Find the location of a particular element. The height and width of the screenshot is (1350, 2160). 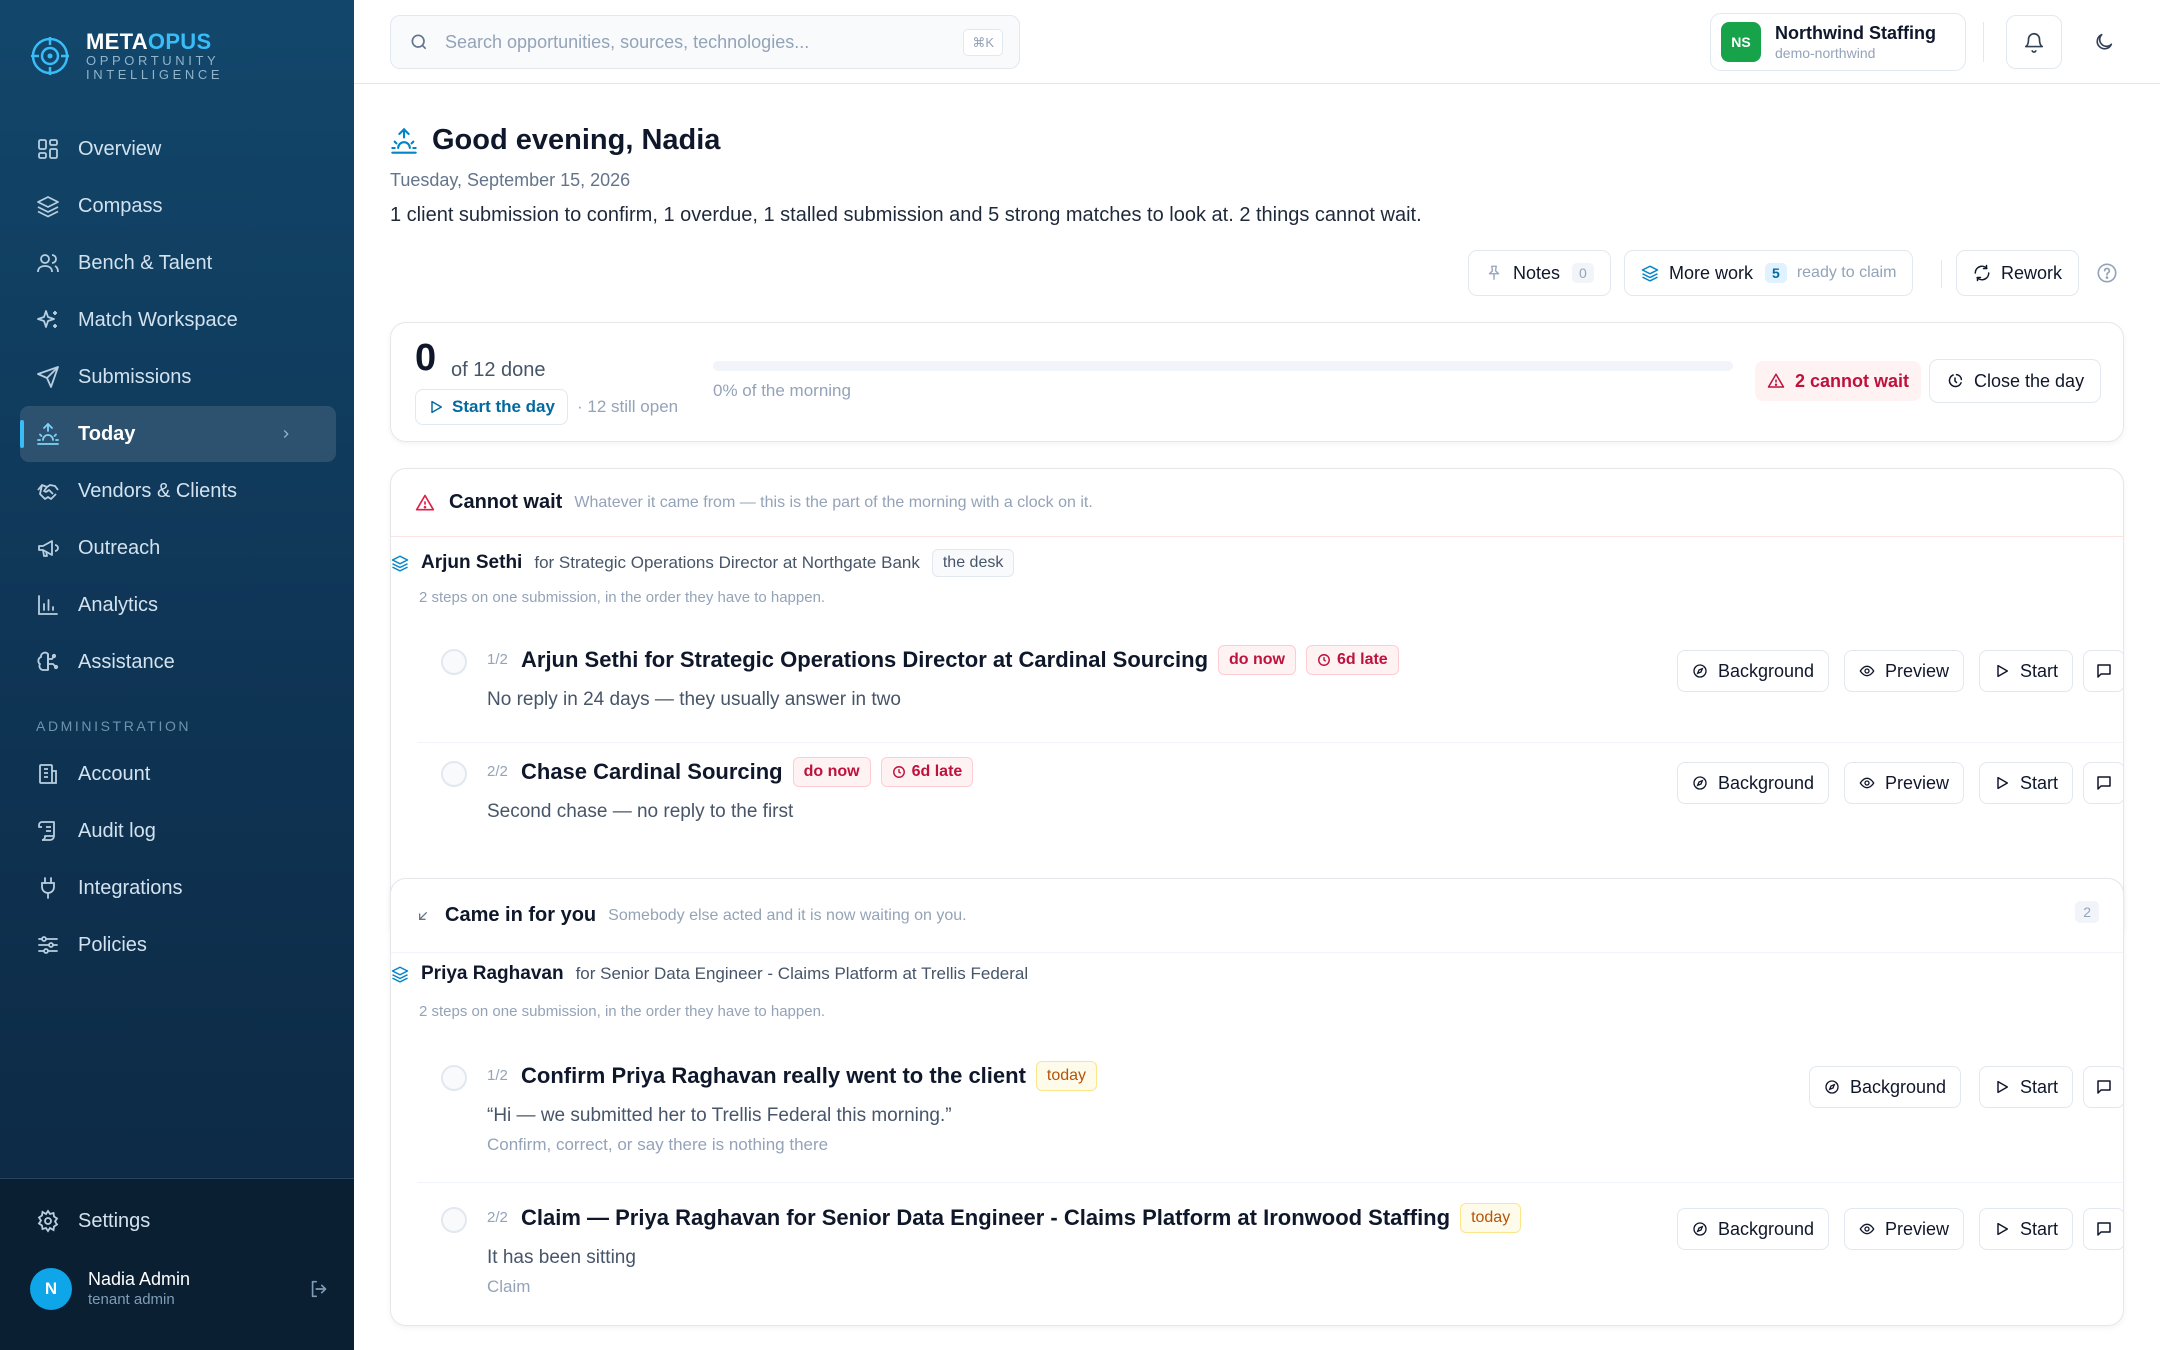

tenant-switcher: NS Northwind Staffing demo-northwind is located at coordinates (1838, 42).